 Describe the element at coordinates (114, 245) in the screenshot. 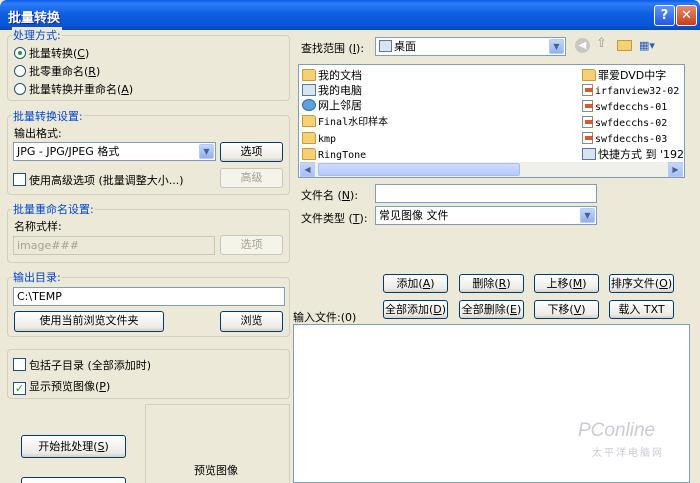

I see `name-pattern-input: image###` at that location.